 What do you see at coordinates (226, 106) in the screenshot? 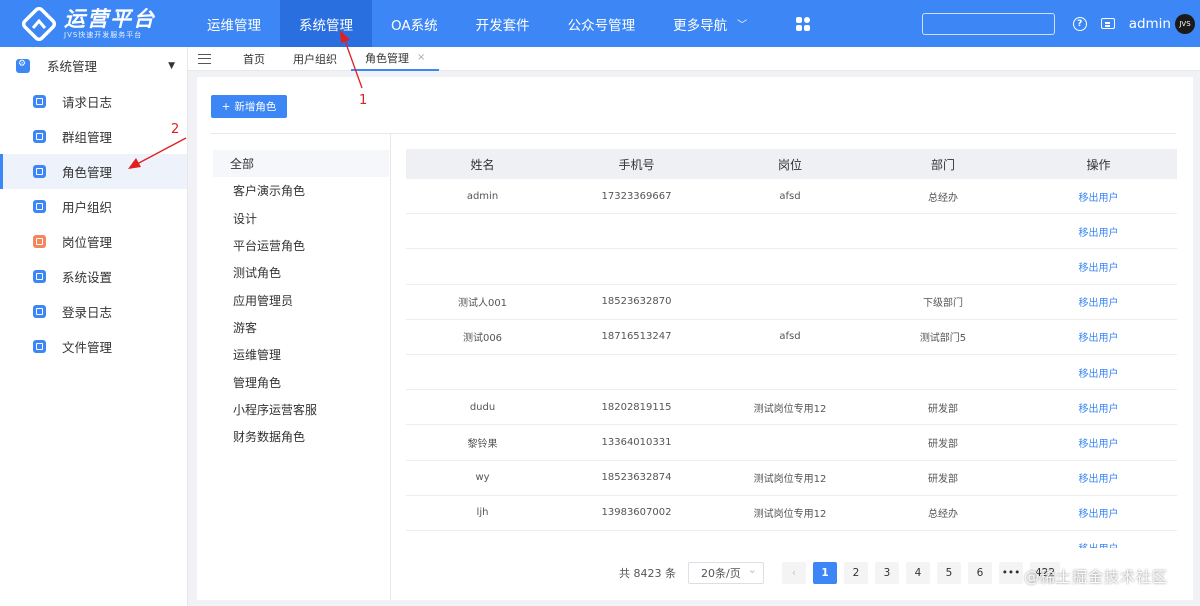
I see `plus-icon: +` at bounding box center [226, 106].